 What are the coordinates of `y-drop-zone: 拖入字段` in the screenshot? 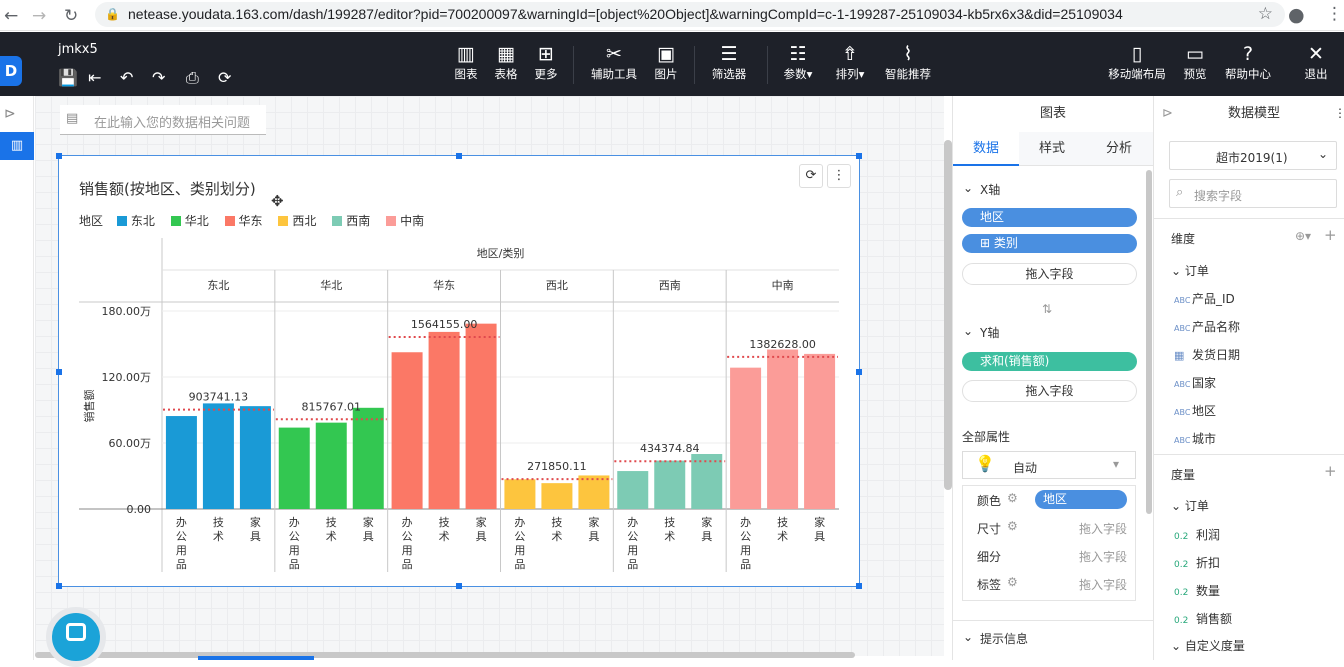 It's located at (1049, 391).